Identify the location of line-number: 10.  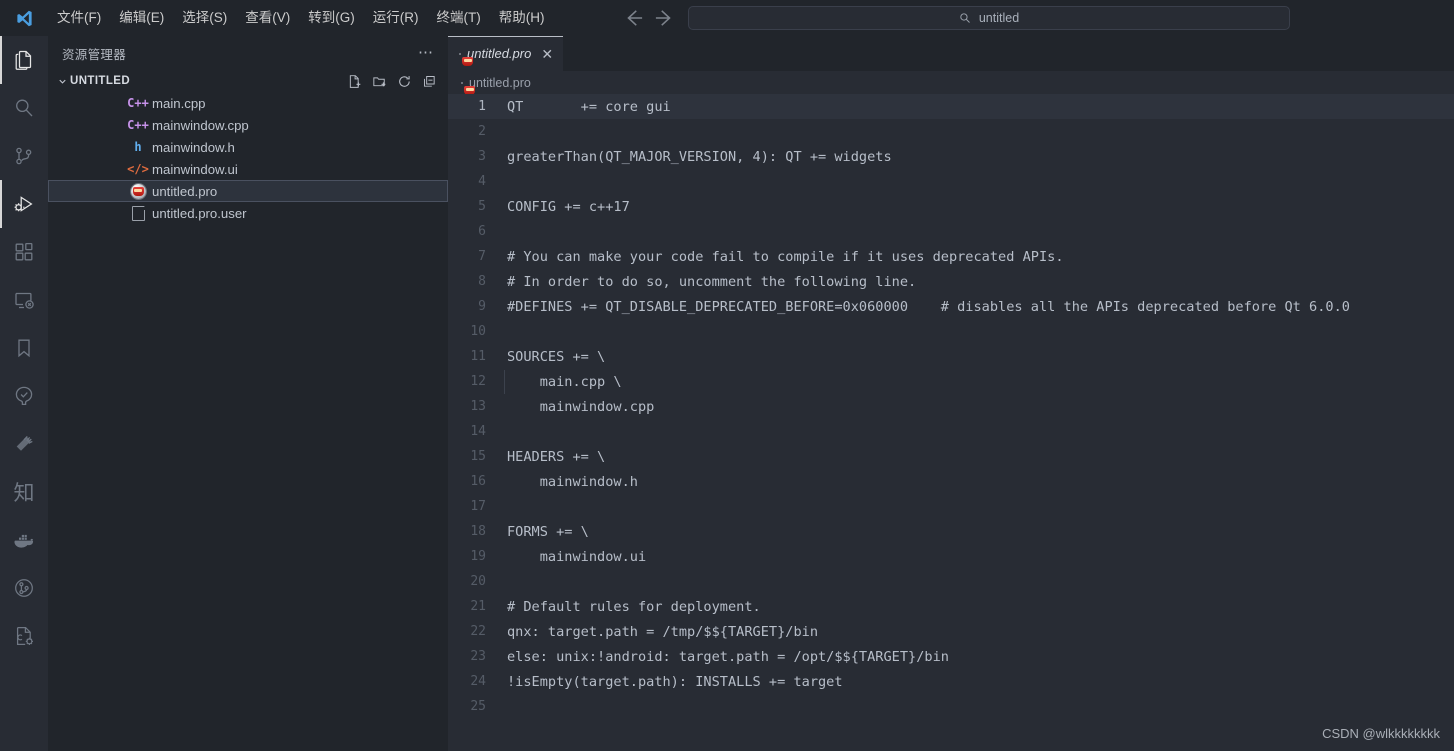
(478, 331).